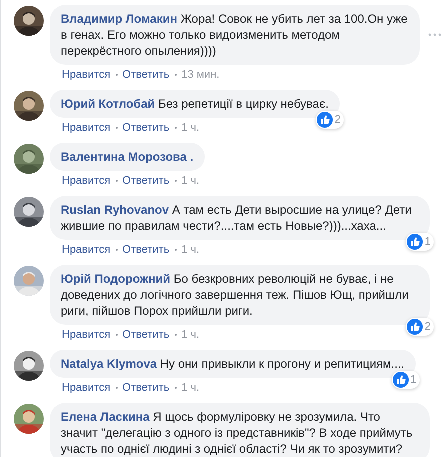 This screenshot has height=457, width=442. What do you see at coordinates (109, 364) in the screenshot?
I see `author-name: Natalya Klymova` at bounding box center [109, 364].